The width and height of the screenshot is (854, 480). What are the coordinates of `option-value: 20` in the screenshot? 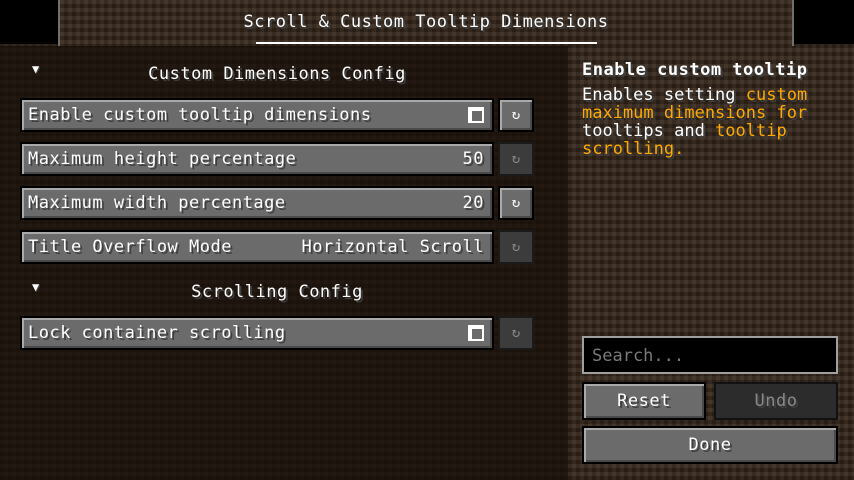 It's located at (473, 203).